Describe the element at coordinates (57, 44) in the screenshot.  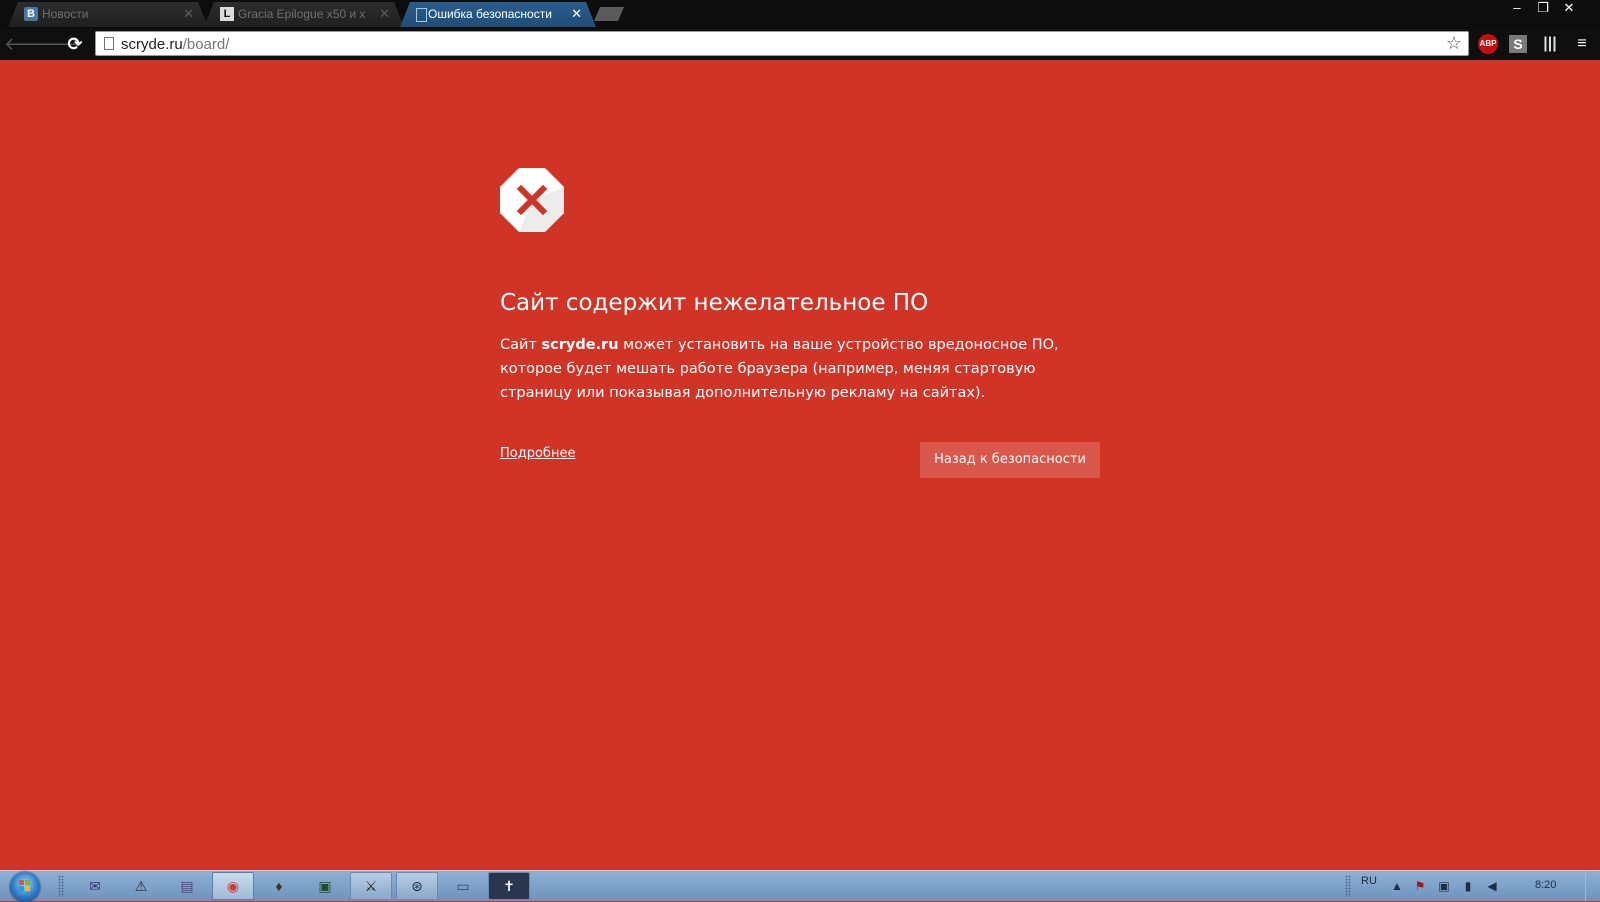
I see `forward-button: 🡒` at that location.